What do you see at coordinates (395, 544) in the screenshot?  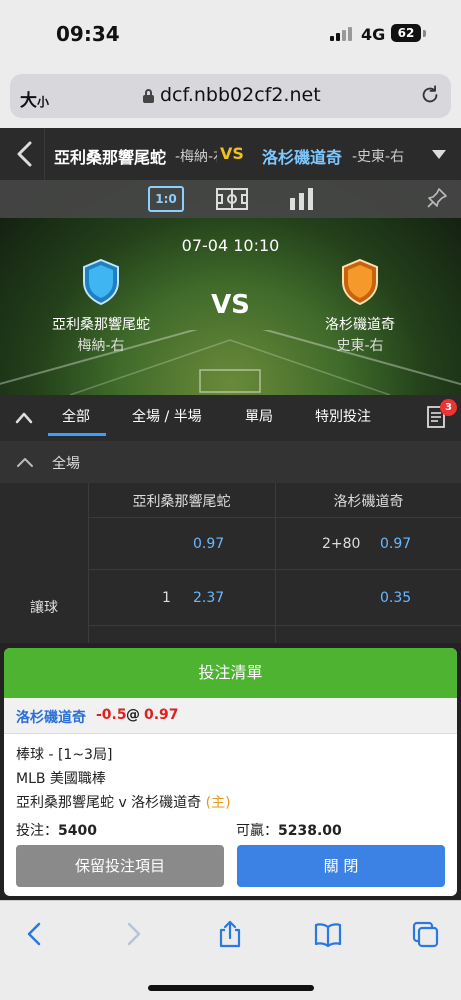 I see `row1-away-odds: 0.97` at bounding box center [395, 544].